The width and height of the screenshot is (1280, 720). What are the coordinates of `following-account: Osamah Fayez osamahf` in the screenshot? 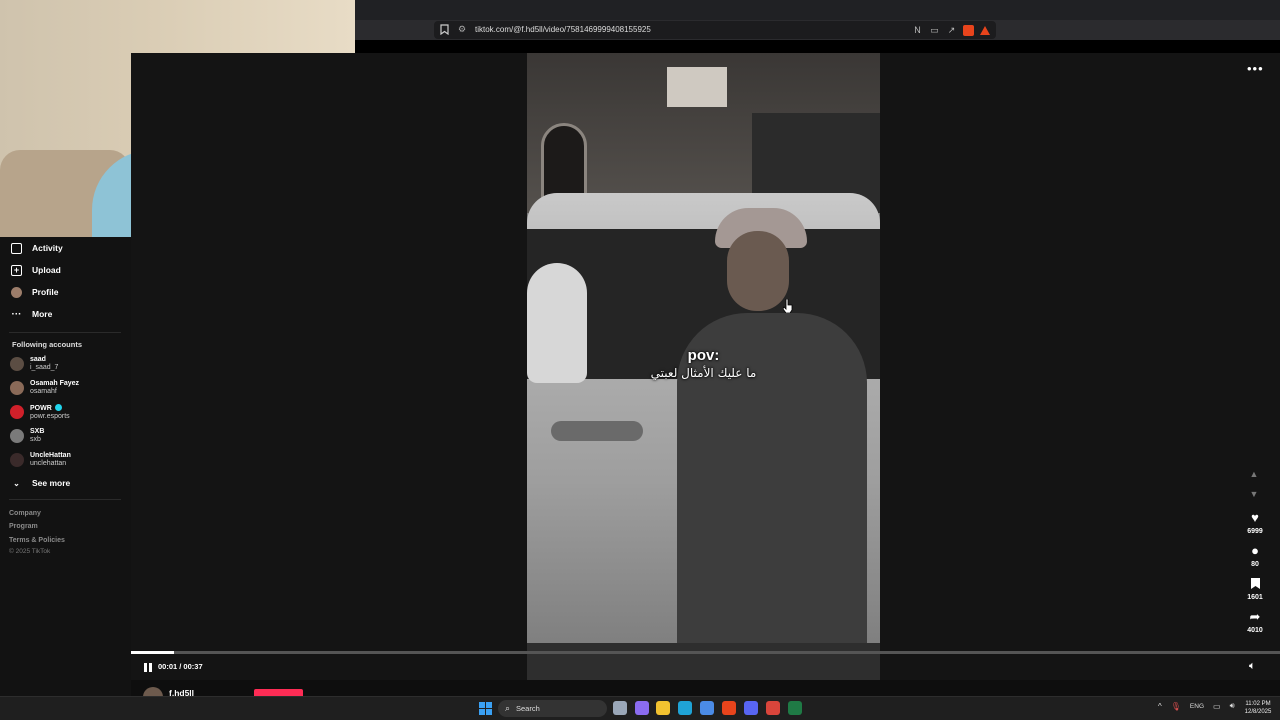 It's located at (44, 388).